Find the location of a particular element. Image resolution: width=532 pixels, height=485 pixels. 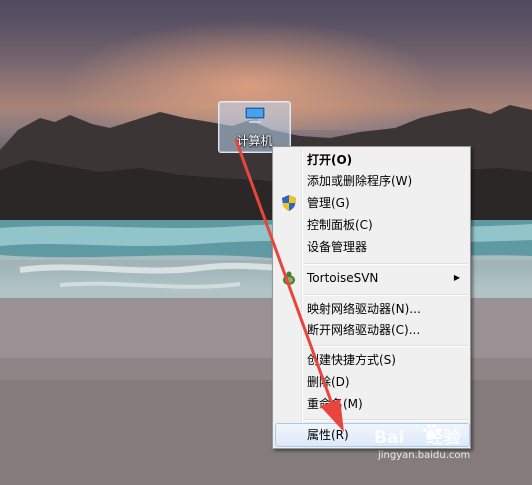

watermark-brand-left: Bai is located at coordinates (389, 438).